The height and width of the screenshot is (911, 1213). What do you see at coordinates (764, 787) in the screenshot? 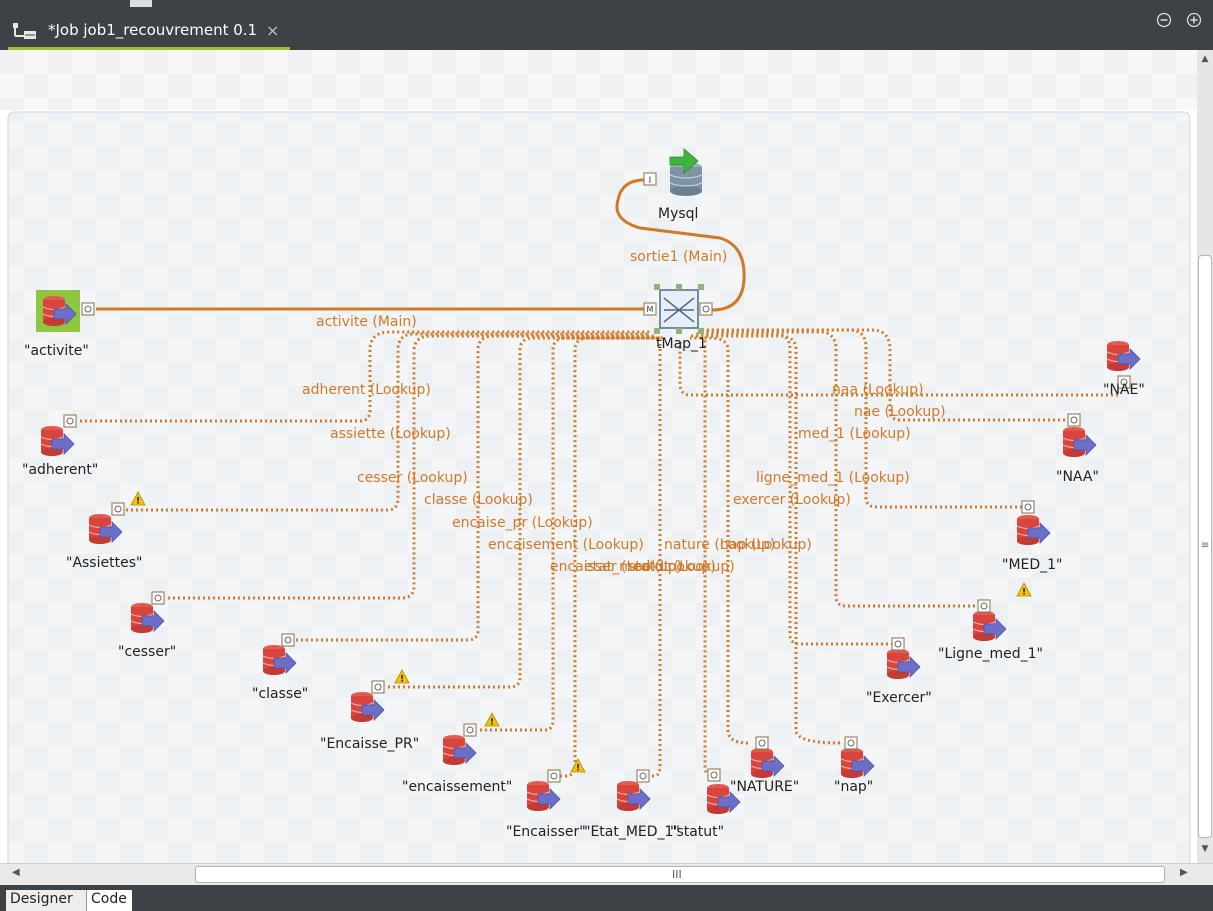
I see `nature-label: "NATURE"` at bounding box center [764, 787].